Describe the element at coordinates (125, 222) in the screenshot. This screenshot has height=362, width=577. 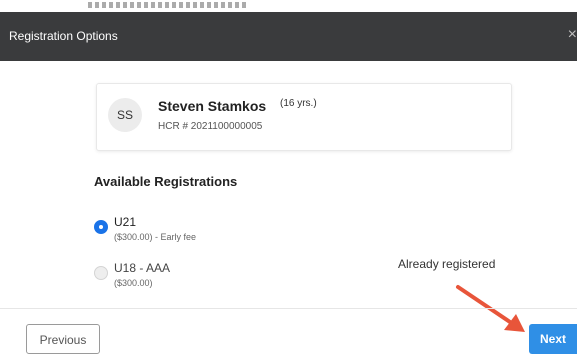
I see `option-label: U21` at that location.